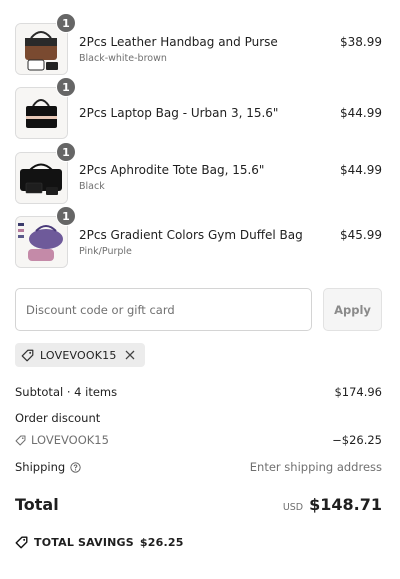  I want to click on item-variant: Black, so click(92, 186).